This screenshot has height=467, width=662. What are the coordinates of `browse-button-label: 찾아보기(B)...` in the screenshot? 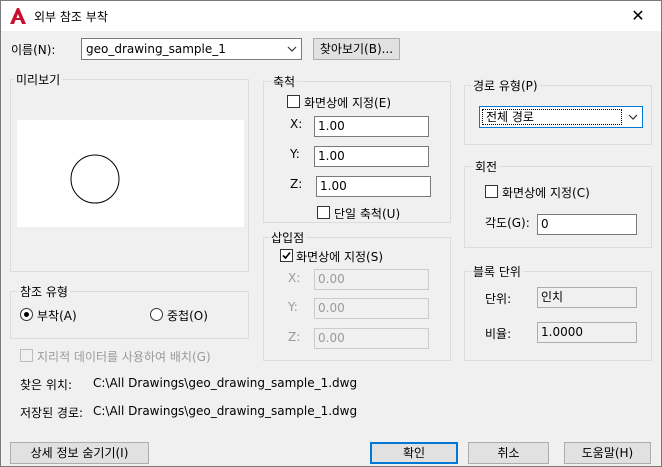 It's located at (356, 49).